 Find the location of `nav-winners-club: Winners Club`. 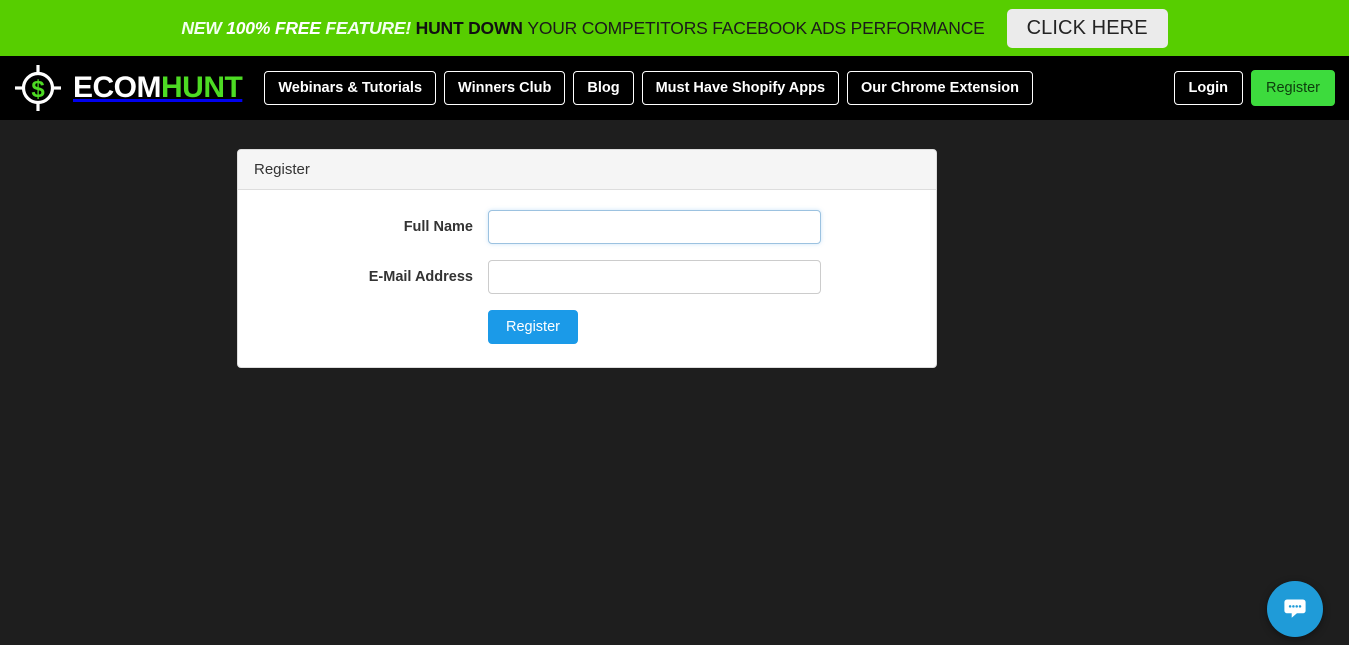

nav-winners-club: Winners Club is located at coordinates (505, 88).